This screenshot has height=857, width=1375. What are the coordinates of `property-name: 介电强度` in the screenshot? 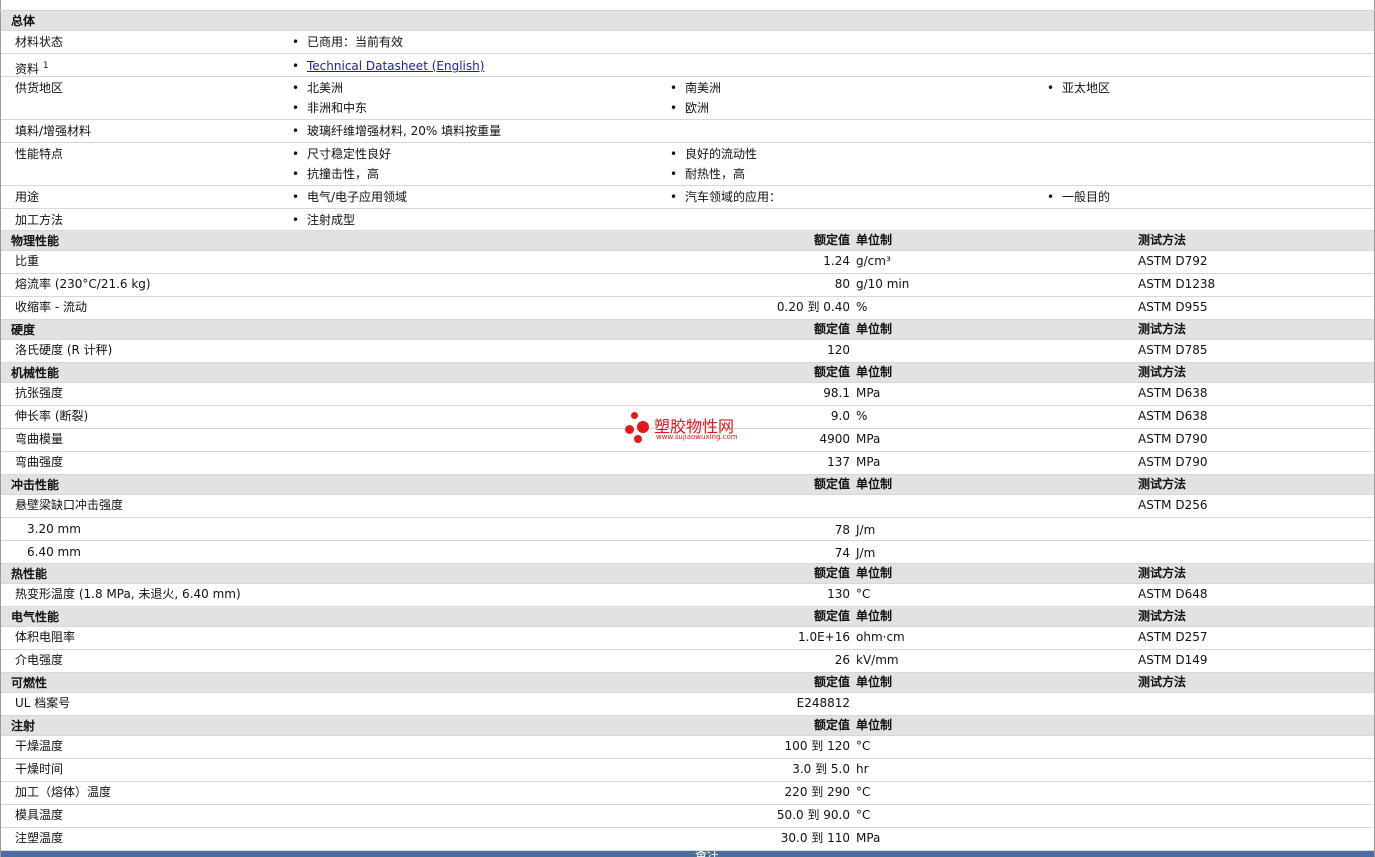 It's located at (39, 660).